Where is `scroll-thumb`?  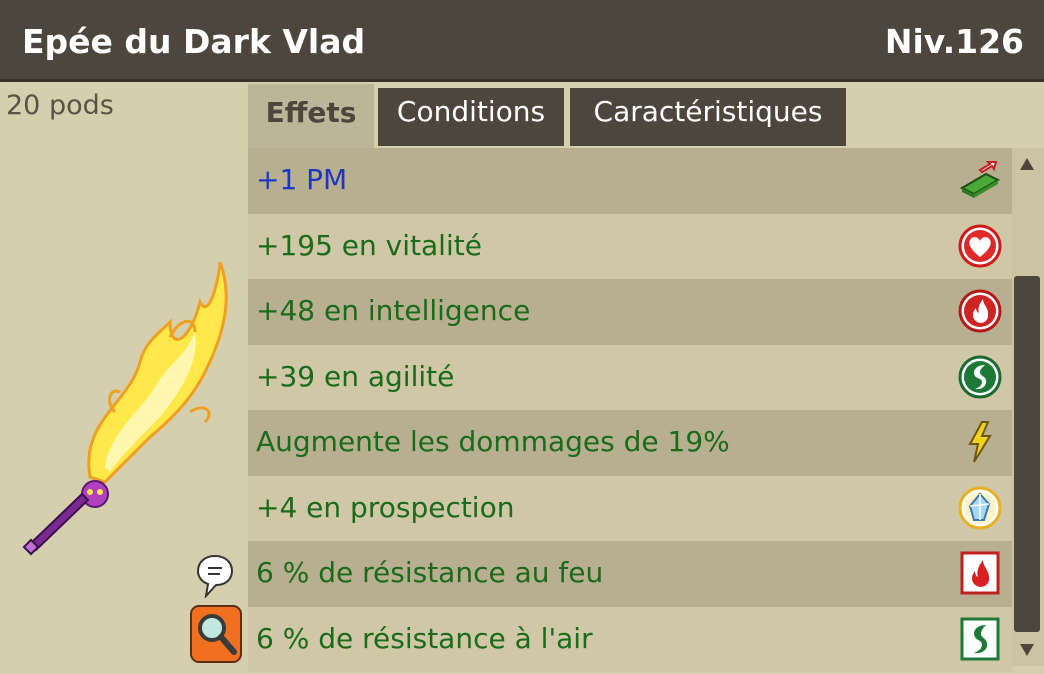
scroll-thumb is located at coordinates (1027, 454).